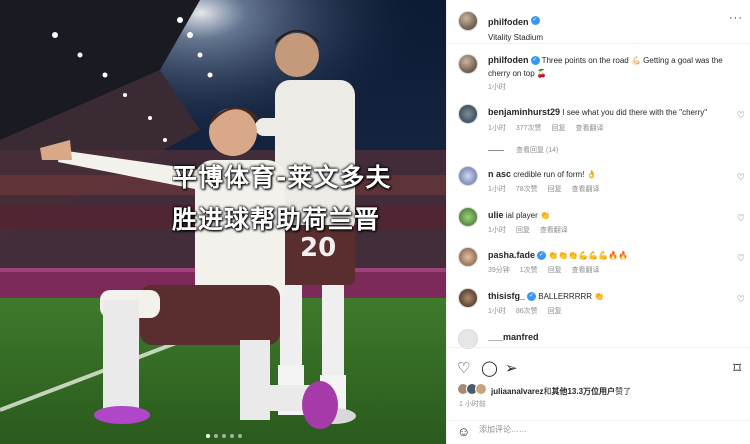  I want to click on svg-text: 20, so click(318, 248).